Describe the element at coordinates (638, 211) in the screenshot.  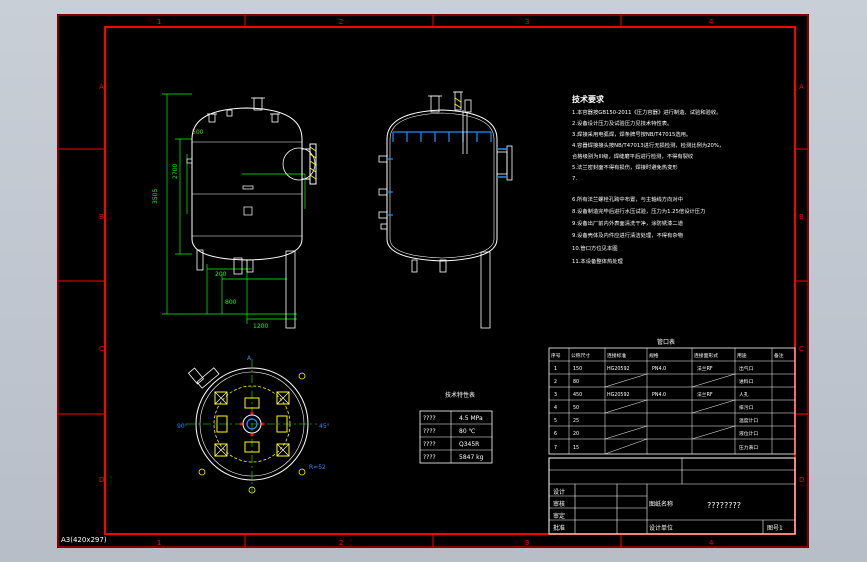
I see `note-line-9: 8.设备制造完毕后进行水压试验，压力为1.25倍设计压力` at that location.